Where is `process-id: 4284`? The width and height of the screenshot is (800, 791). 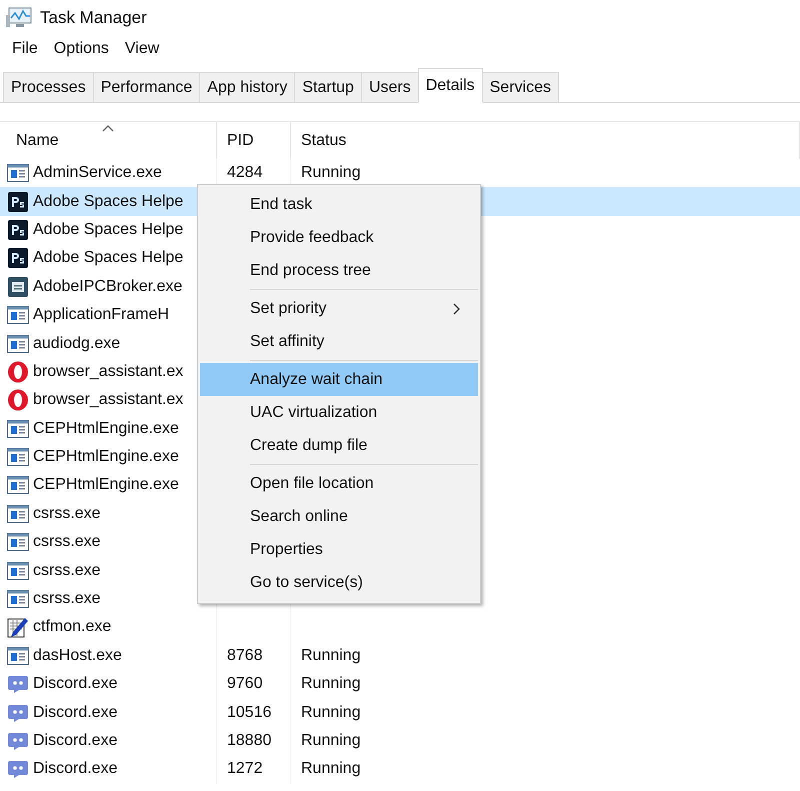 process-id: 4284 is located at coordinates (245, 173).